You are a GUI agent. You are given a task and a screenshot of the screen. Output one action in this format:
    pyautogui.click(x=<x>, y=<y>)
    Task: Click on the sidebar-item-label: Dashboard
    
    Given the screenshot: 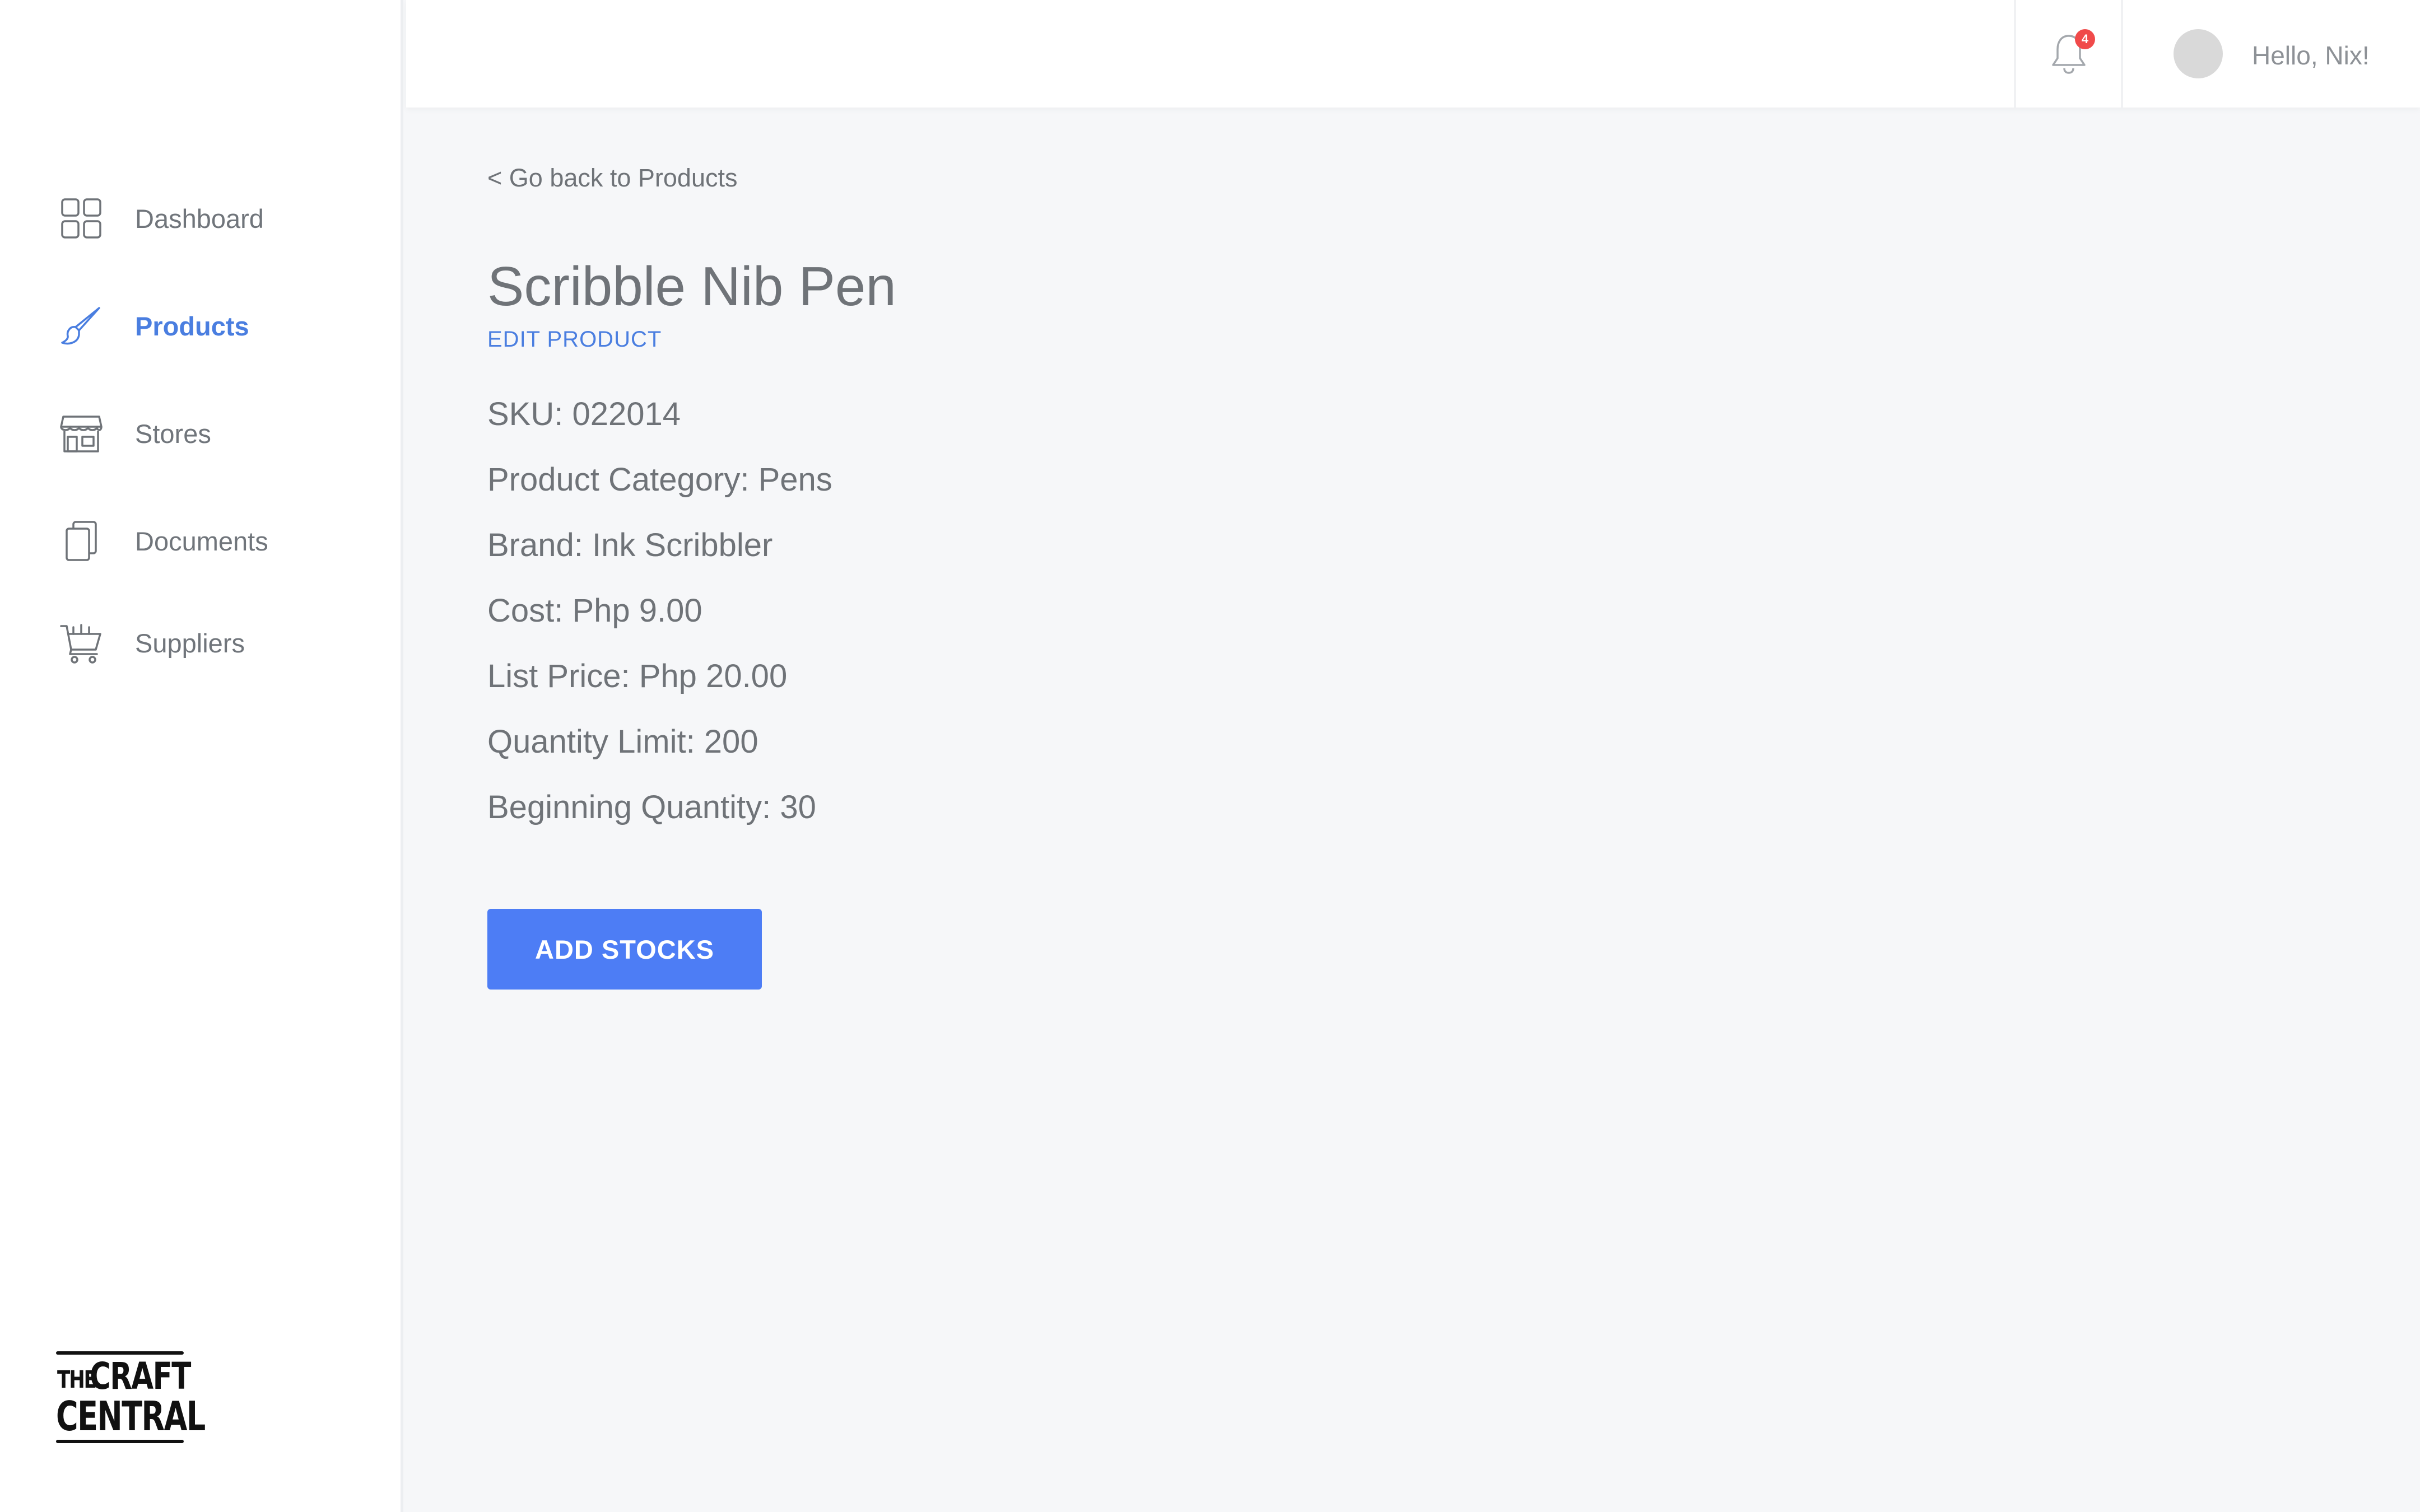 What is the action you would take?
    pyautogui.click(x=200, y=219)
    